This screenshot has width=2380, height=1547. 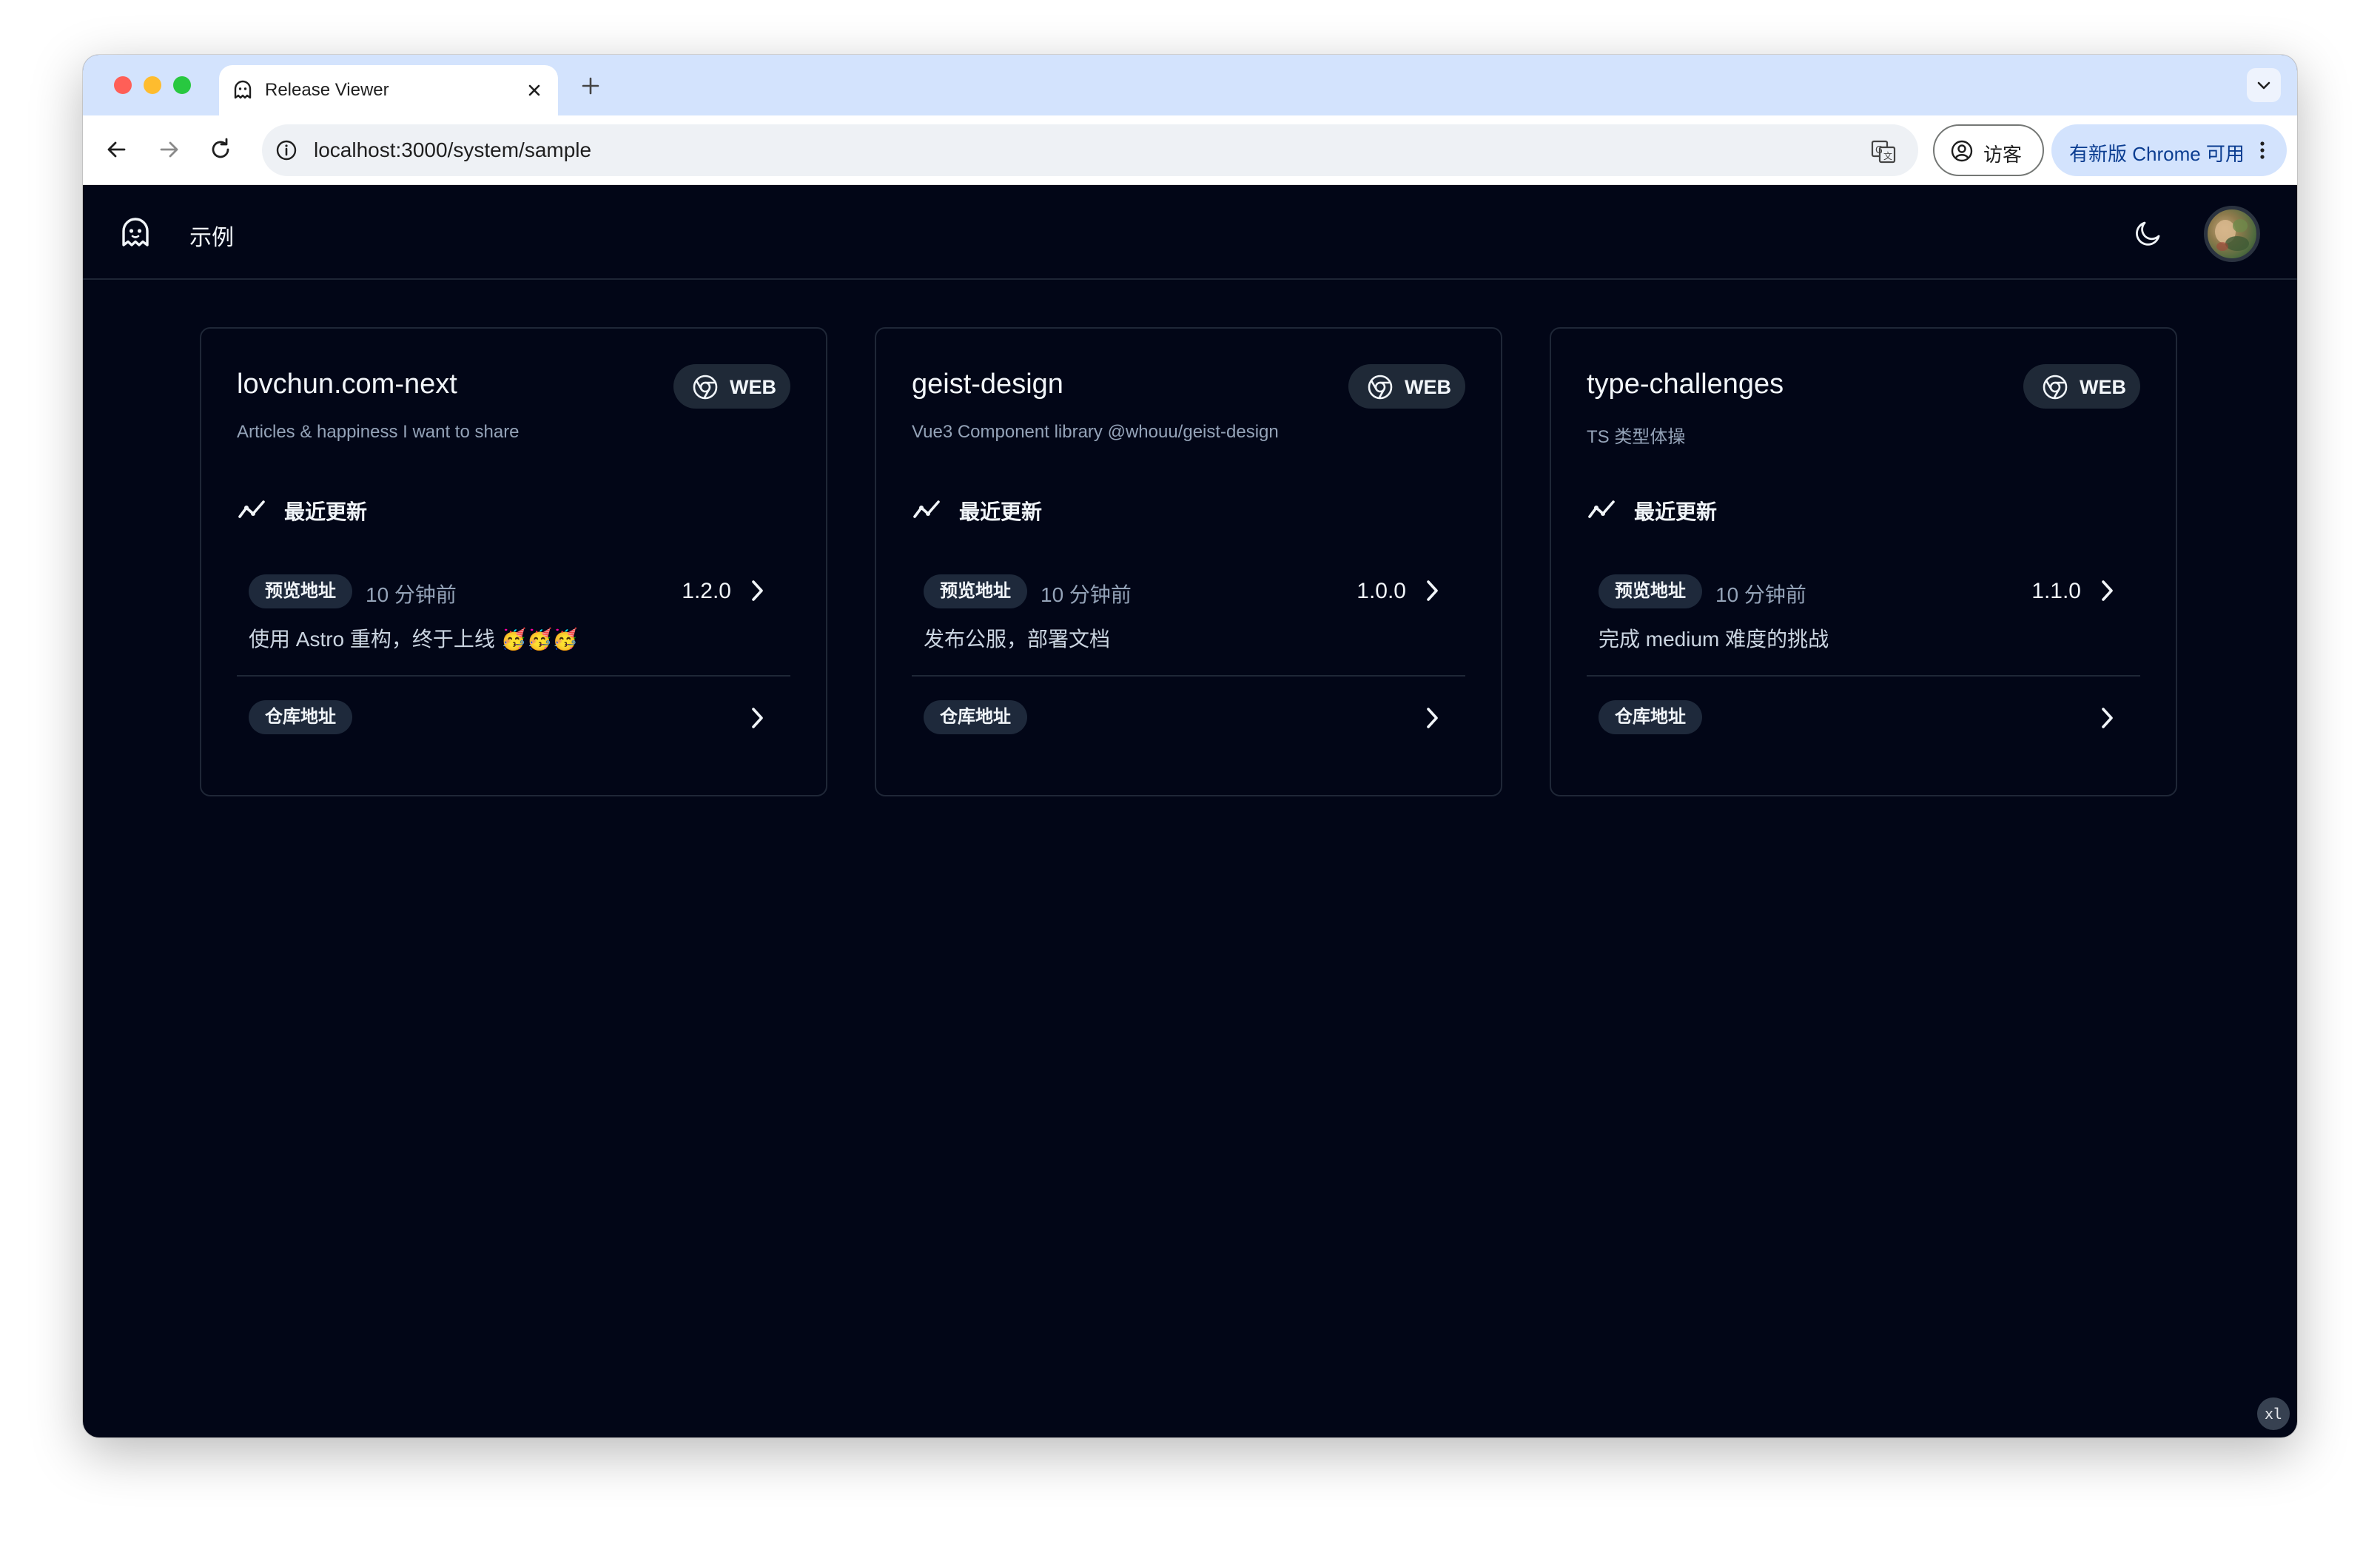 What do you see at coordinates (706, 591) in the screenshot?
I see `release-version: 1.2.0` at bounding box center [706, 591].